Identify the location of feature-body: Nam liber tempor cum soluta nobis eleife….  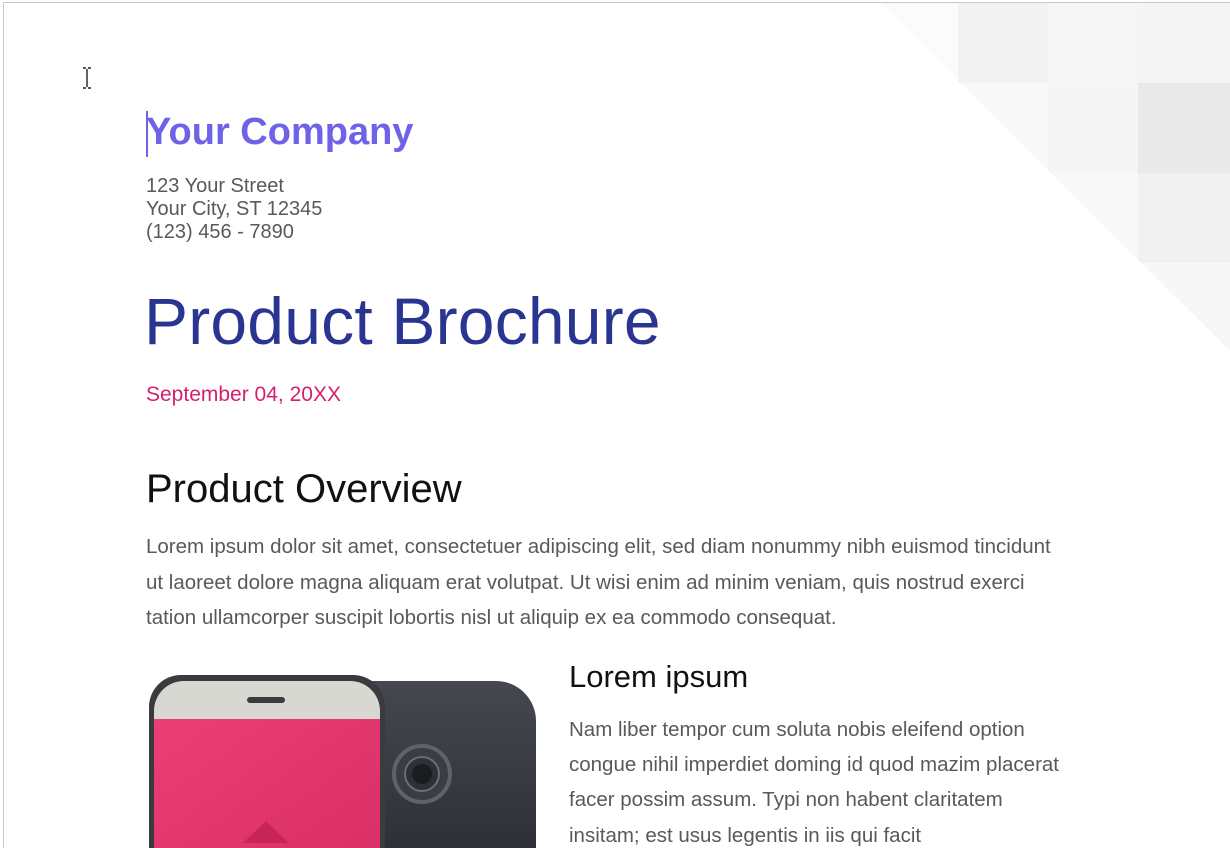
(824, 780).